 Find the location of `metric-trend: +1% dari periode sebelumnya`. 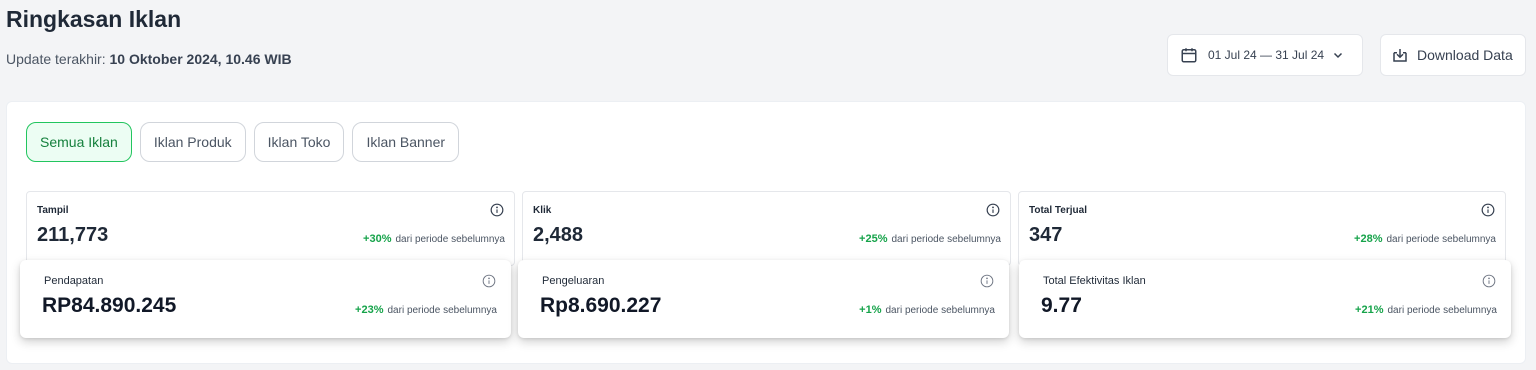

metric-trend: +1% dari periode sebelumnya is located at coordinates (927, 310).